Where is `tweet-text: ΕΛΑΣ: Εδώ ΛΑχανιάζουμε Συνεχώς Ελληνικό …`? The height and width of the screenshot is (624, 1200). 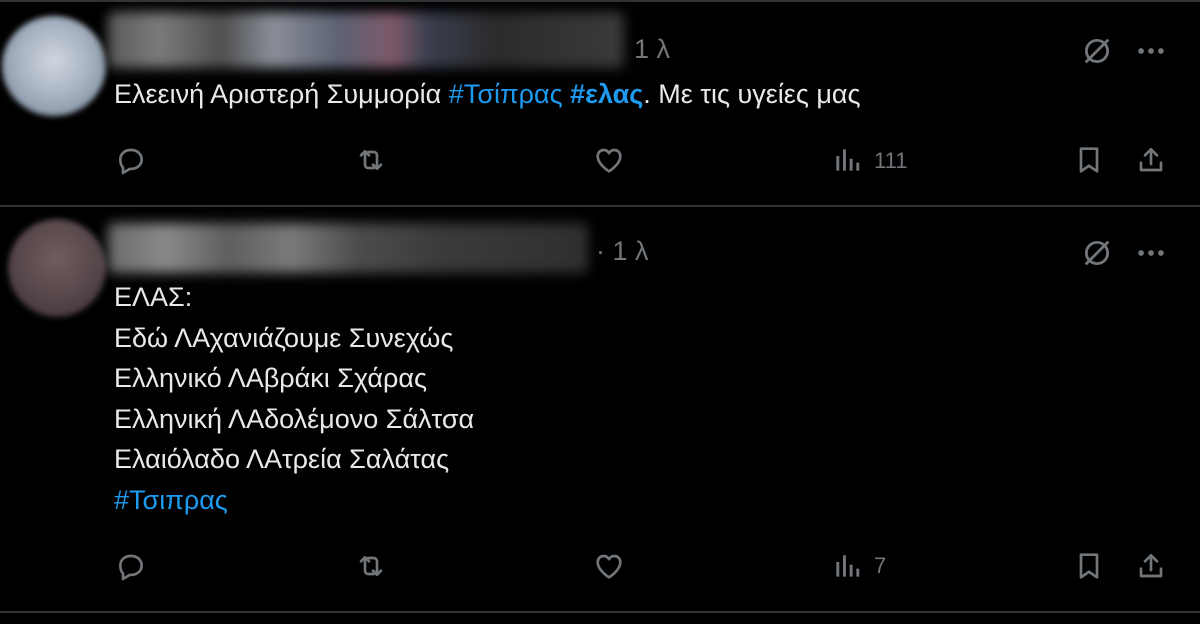 tweet-text: ΕΛΑΣ: Εδώ ΛΑχανιάζουμε Συνεχώς Ελληνικό … is located at coordinates (294, 398).